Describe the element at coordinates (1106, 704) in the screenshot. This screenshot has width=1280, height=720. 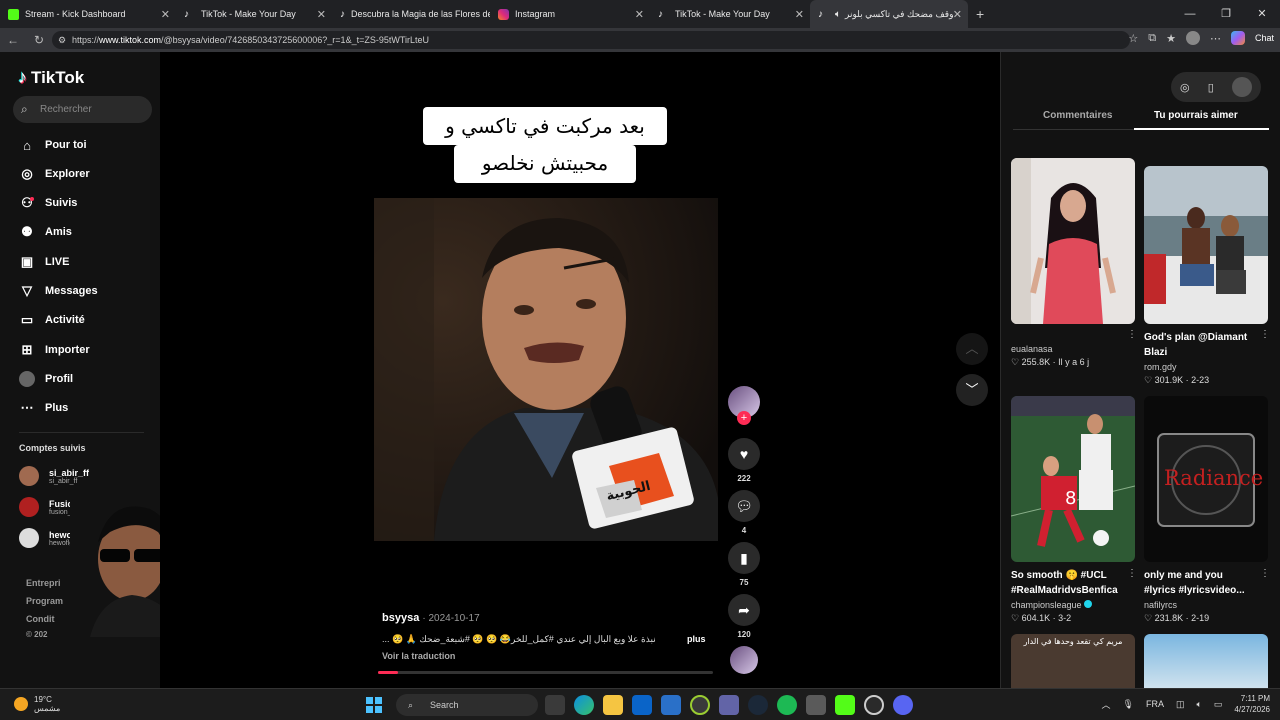
I see `chevron-up-icon: ︿` at that location.